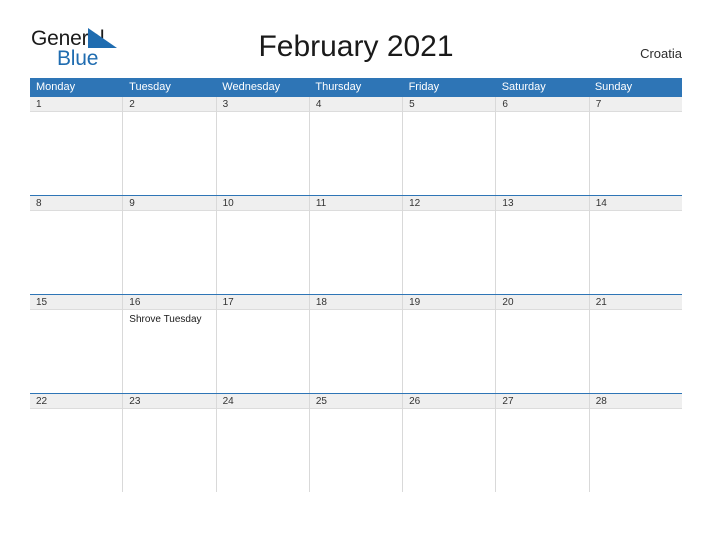 The image size is (712, 550). I want to click on day-cell: 8, so click(77, 245).